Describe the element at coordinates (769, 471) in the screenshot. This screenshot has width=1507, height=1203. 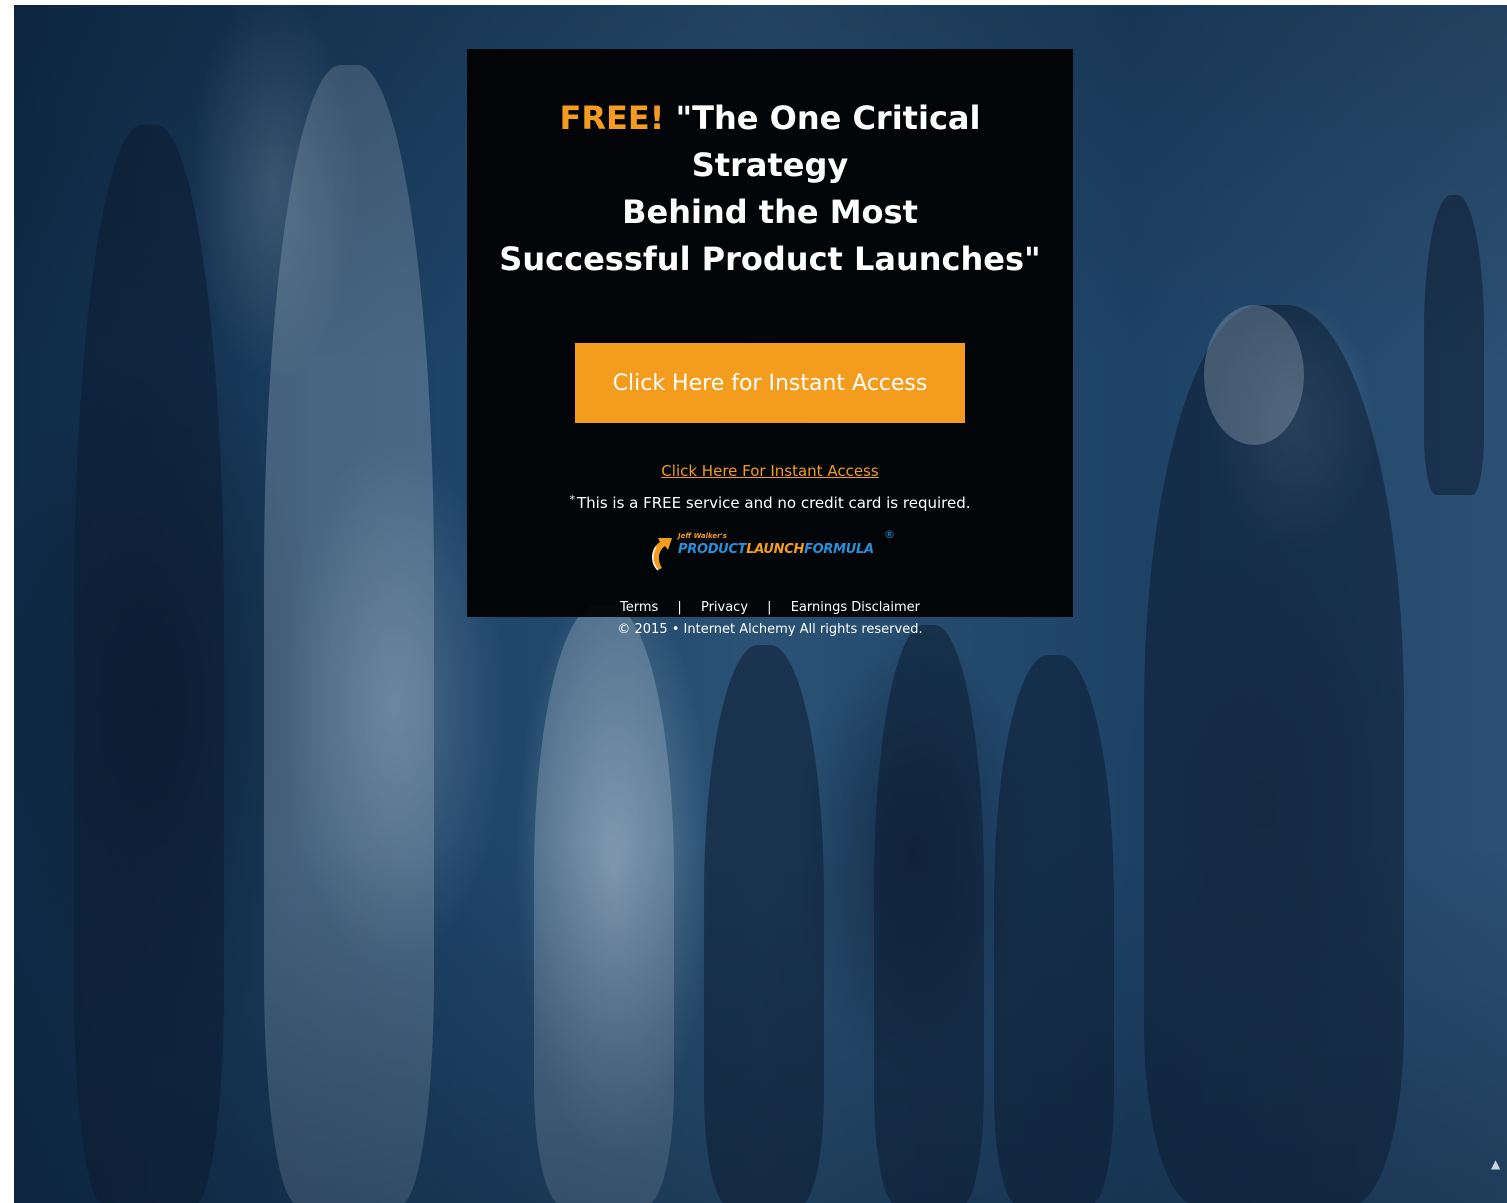
I see `instant-access-link: Click Here For Instant Access` at that location.